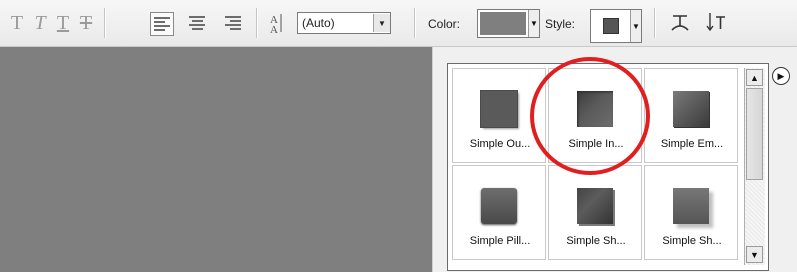  I want to click on align-left-button, so click(162, 24).